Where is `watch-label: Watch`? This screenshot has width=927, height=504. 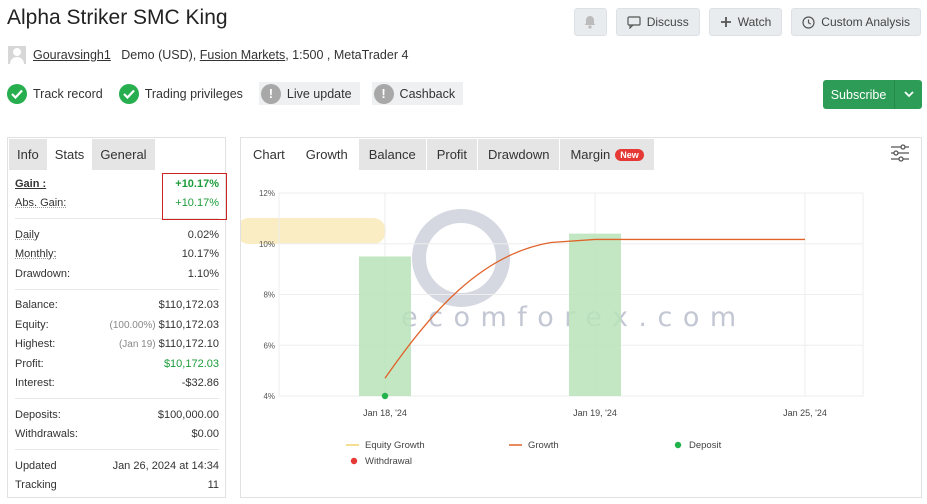
watch-label: Watch is located at coordinates (754, 22).